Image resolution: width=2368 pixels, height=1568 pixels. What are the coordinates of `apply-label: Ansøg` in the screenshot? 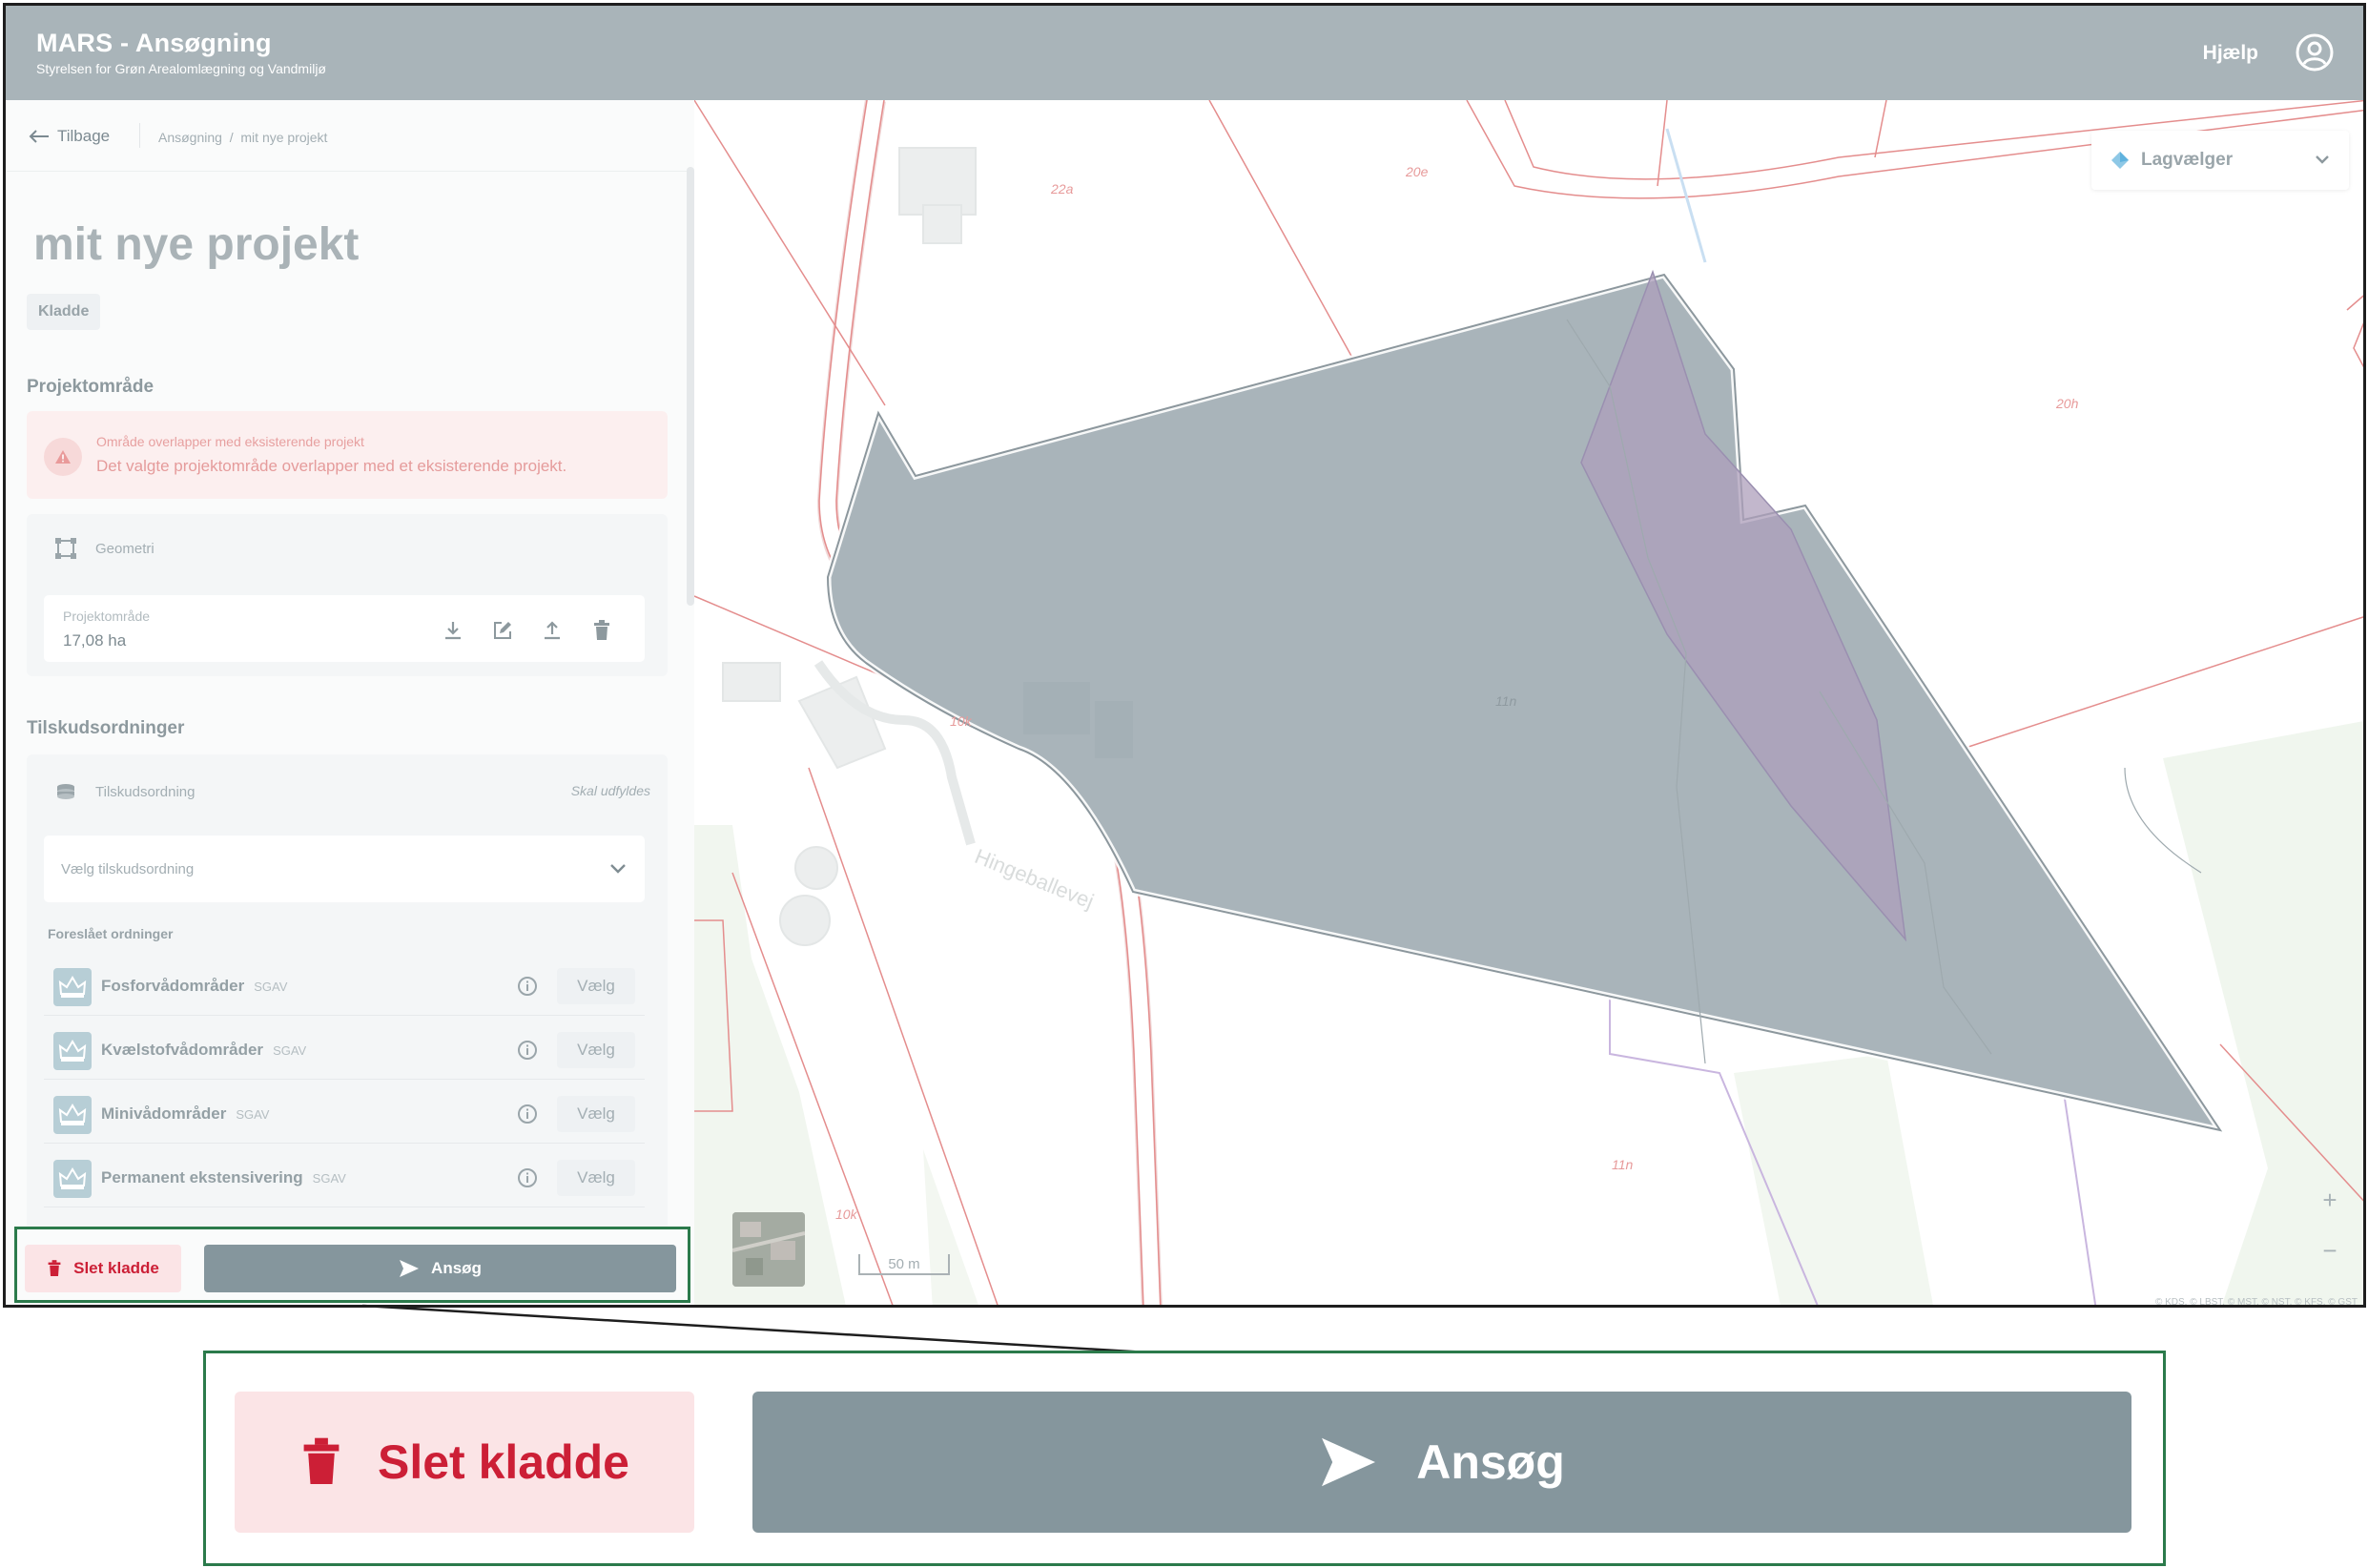 It's located at (456, 1268).